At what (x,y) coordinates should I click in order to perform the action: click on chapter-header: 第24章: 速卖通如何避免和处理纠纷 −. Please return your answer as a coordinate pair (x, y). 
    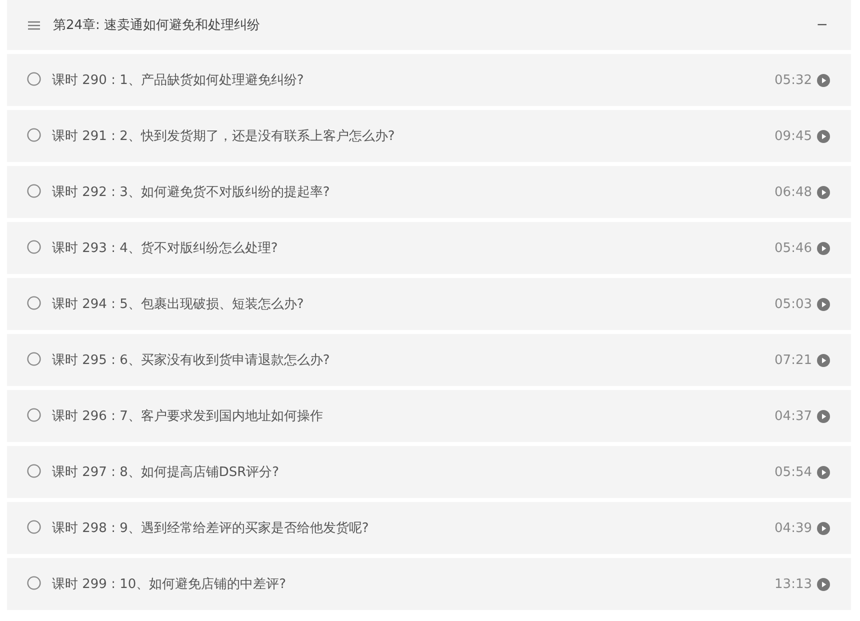
    Looking at the image, I should click on (429, 25).